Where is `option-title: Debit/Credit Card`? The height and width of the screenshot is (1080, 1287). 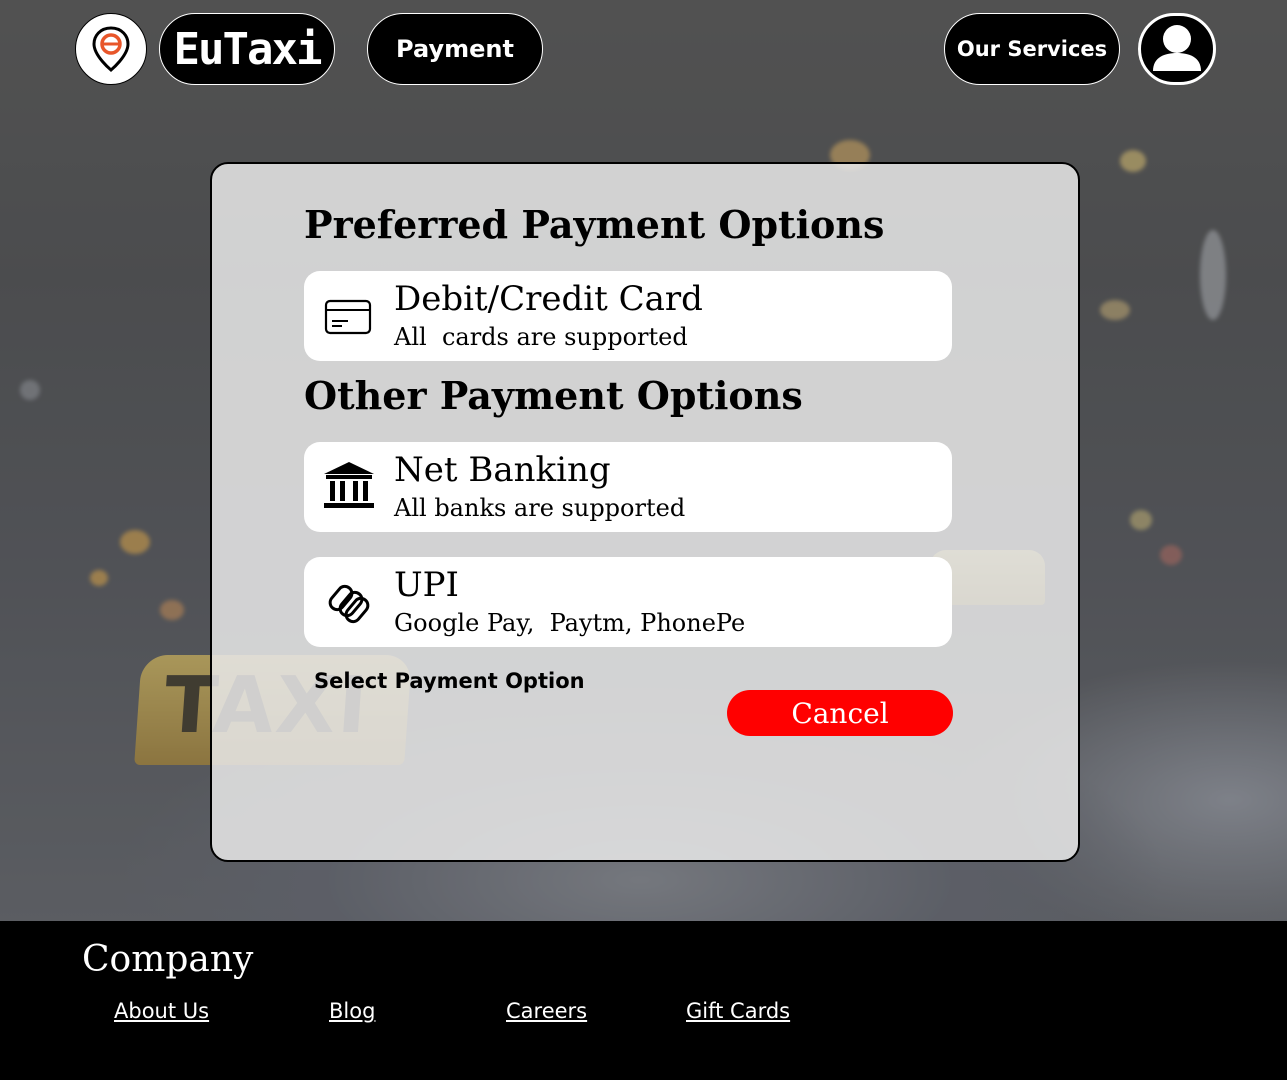 option-title: Debit/Credit Card is located at coordinates (548, 299).